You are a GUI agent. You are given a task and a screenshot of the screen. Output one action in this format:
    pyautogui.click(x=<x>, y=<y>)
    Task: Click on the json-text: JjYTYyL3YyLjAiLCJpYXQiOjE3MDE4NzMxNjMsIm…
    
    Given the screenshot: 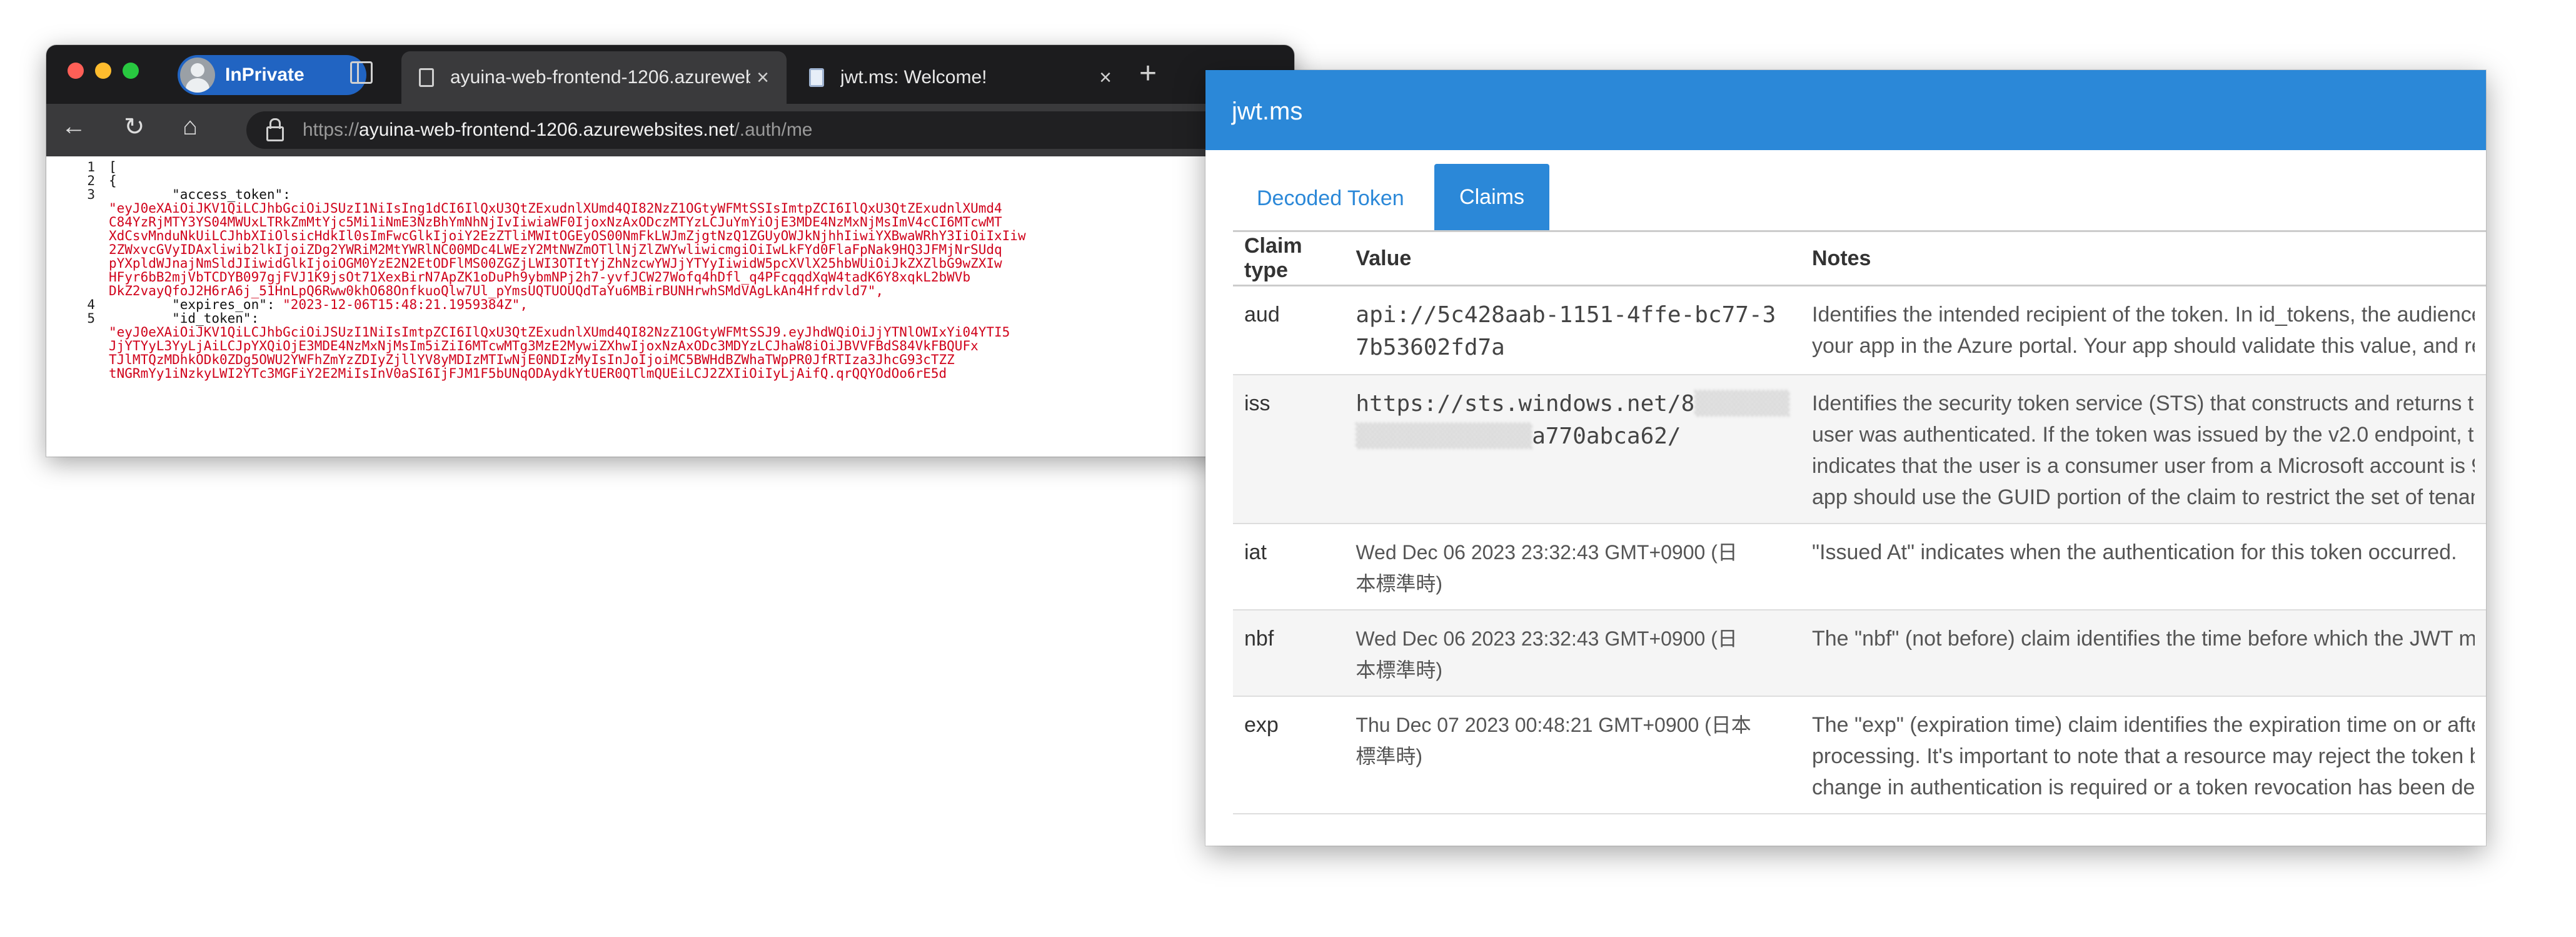 What is the action you would take?
    pyautogui.click(x=544, y=345)
    